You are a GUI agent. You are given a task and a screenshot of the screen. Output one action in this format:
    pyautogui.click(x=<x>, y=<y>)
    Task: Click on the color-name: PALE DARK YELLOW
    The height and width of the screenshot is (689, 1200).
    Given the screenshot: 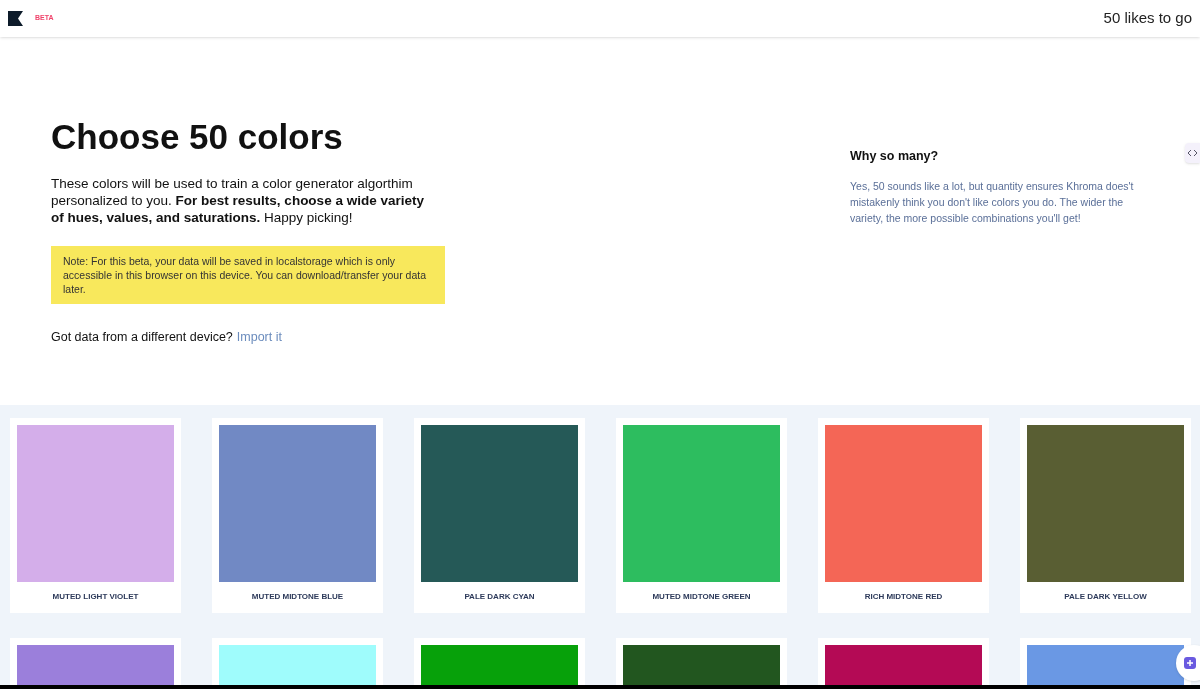 What is the action you would take?
    pyautogui.click(x=1105, y=597)
    